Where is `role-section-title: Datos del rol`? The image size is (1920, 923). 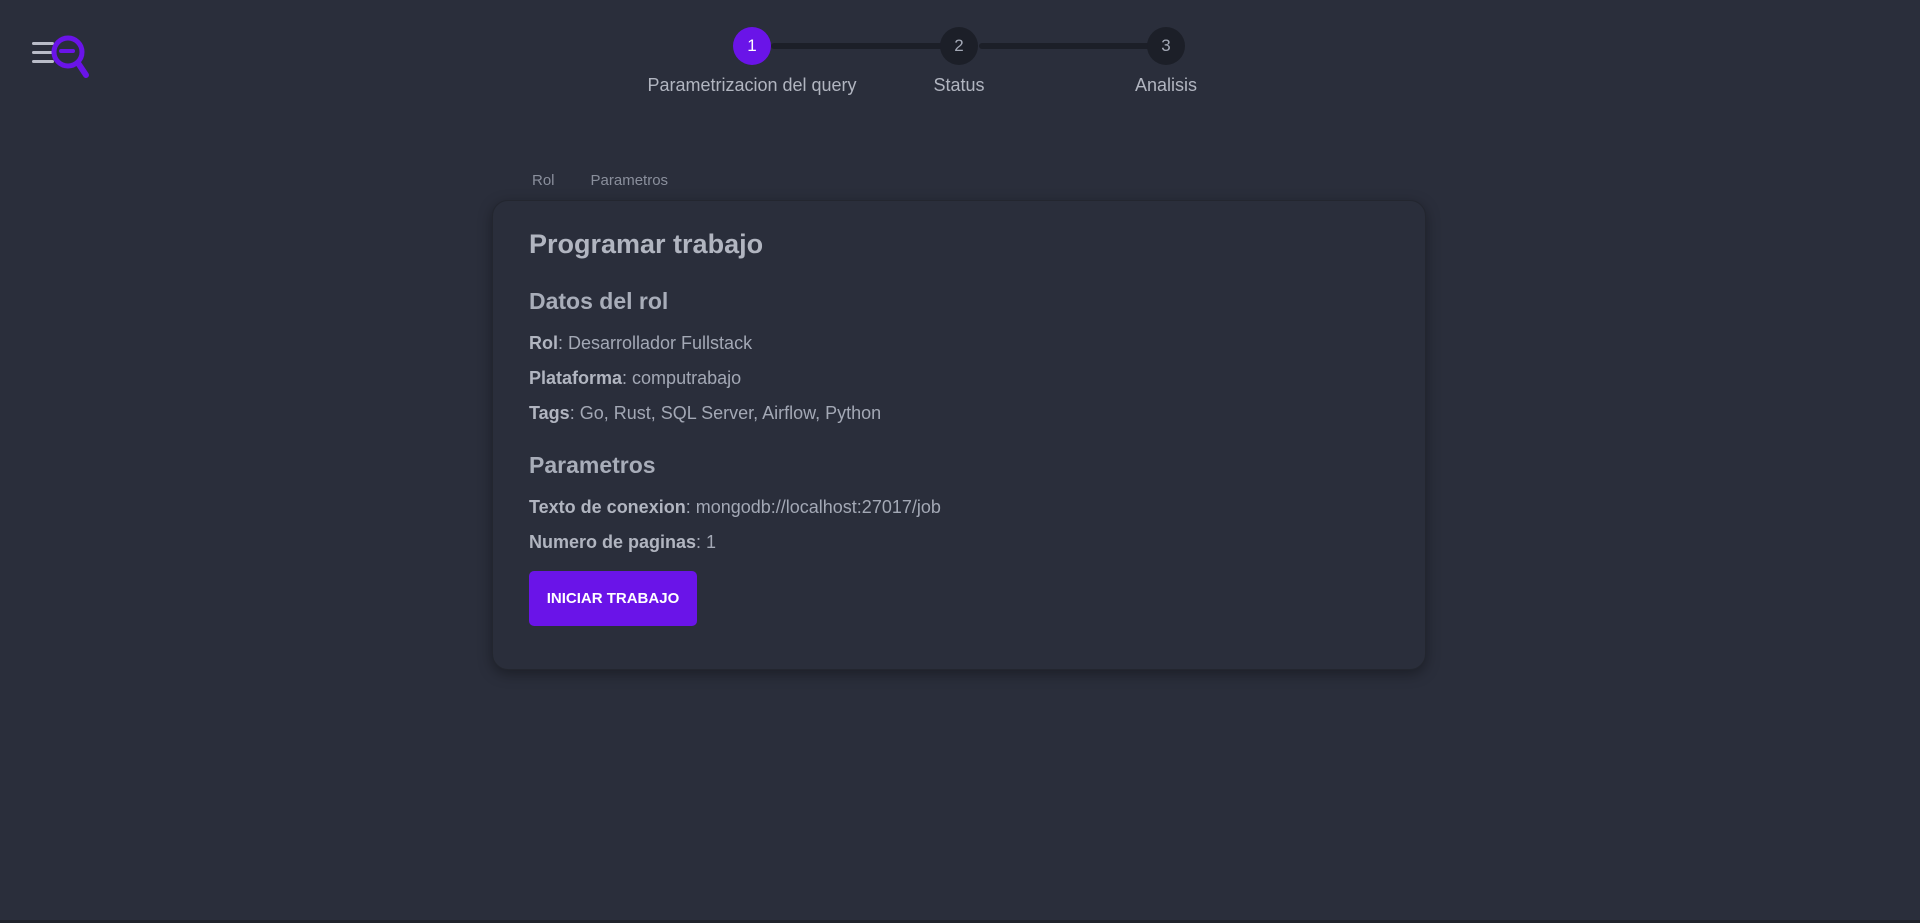 role-section-title: Datos del rol is located at coordinates (599, 301).